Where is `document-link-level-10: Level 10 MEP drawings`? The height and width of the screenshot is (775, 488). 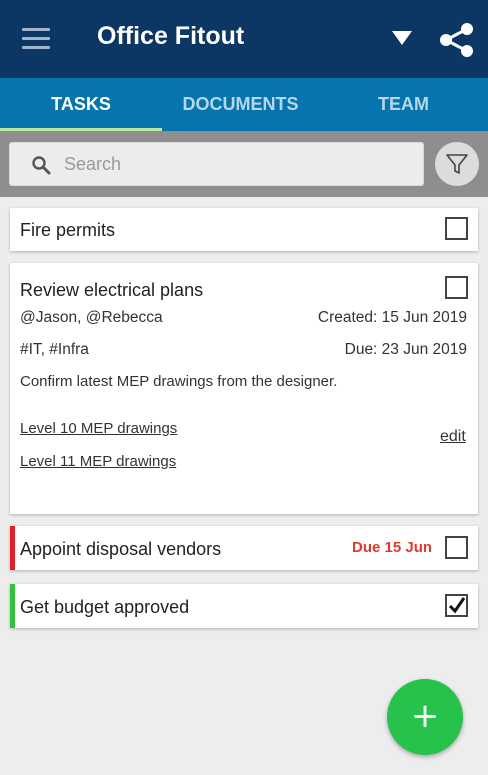
document-link-level-10: Level 10 MEP drawings is located at coordinates (98, 428).